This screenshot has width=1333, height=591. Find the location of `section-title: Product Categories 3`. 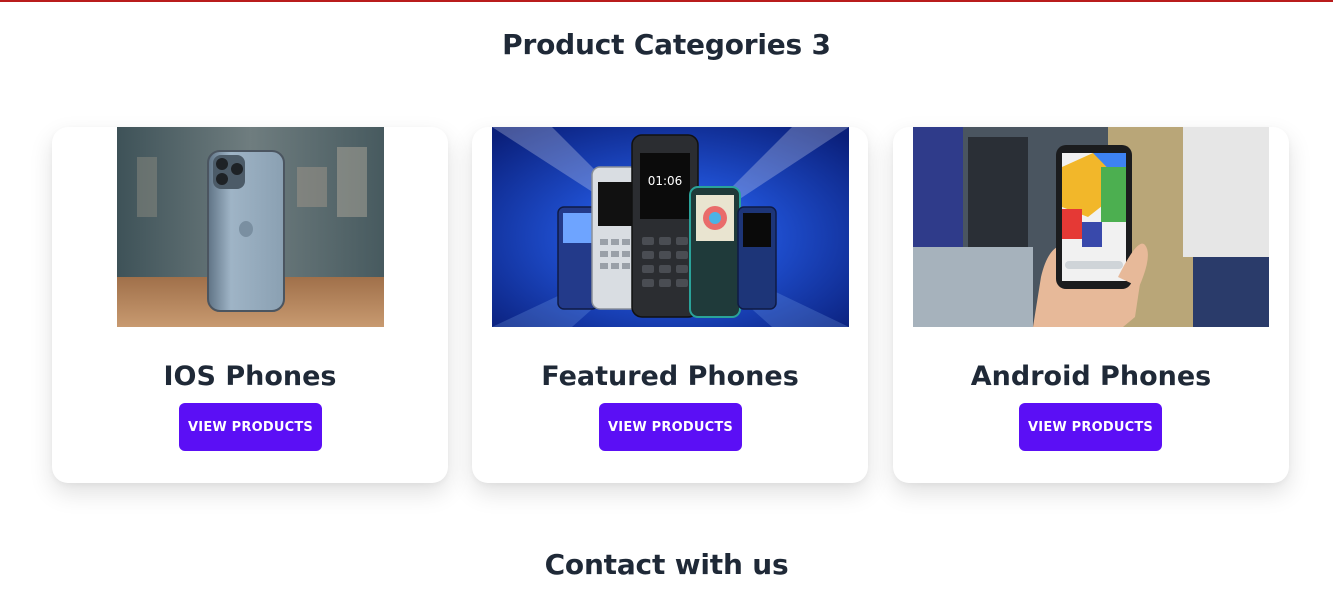

section-title: Product Categories 3 is located at coordinates (666, 44).